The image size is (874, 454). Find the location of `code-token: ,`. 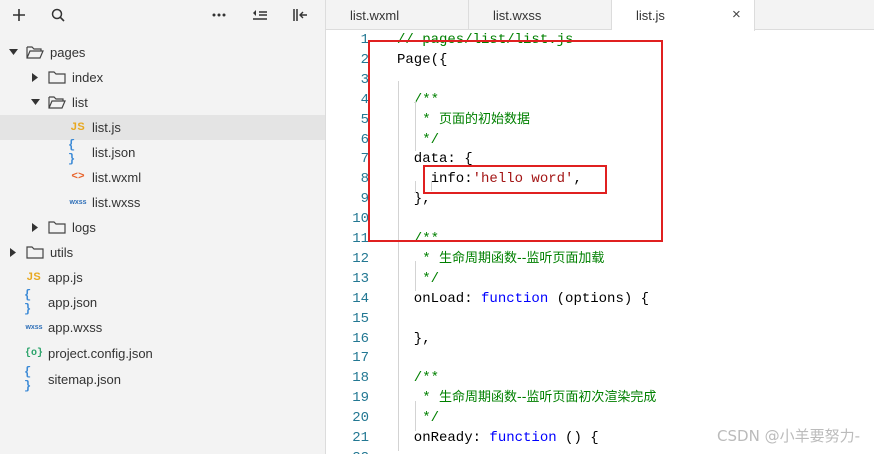

code-token: , is located at coordinates (577, 179).